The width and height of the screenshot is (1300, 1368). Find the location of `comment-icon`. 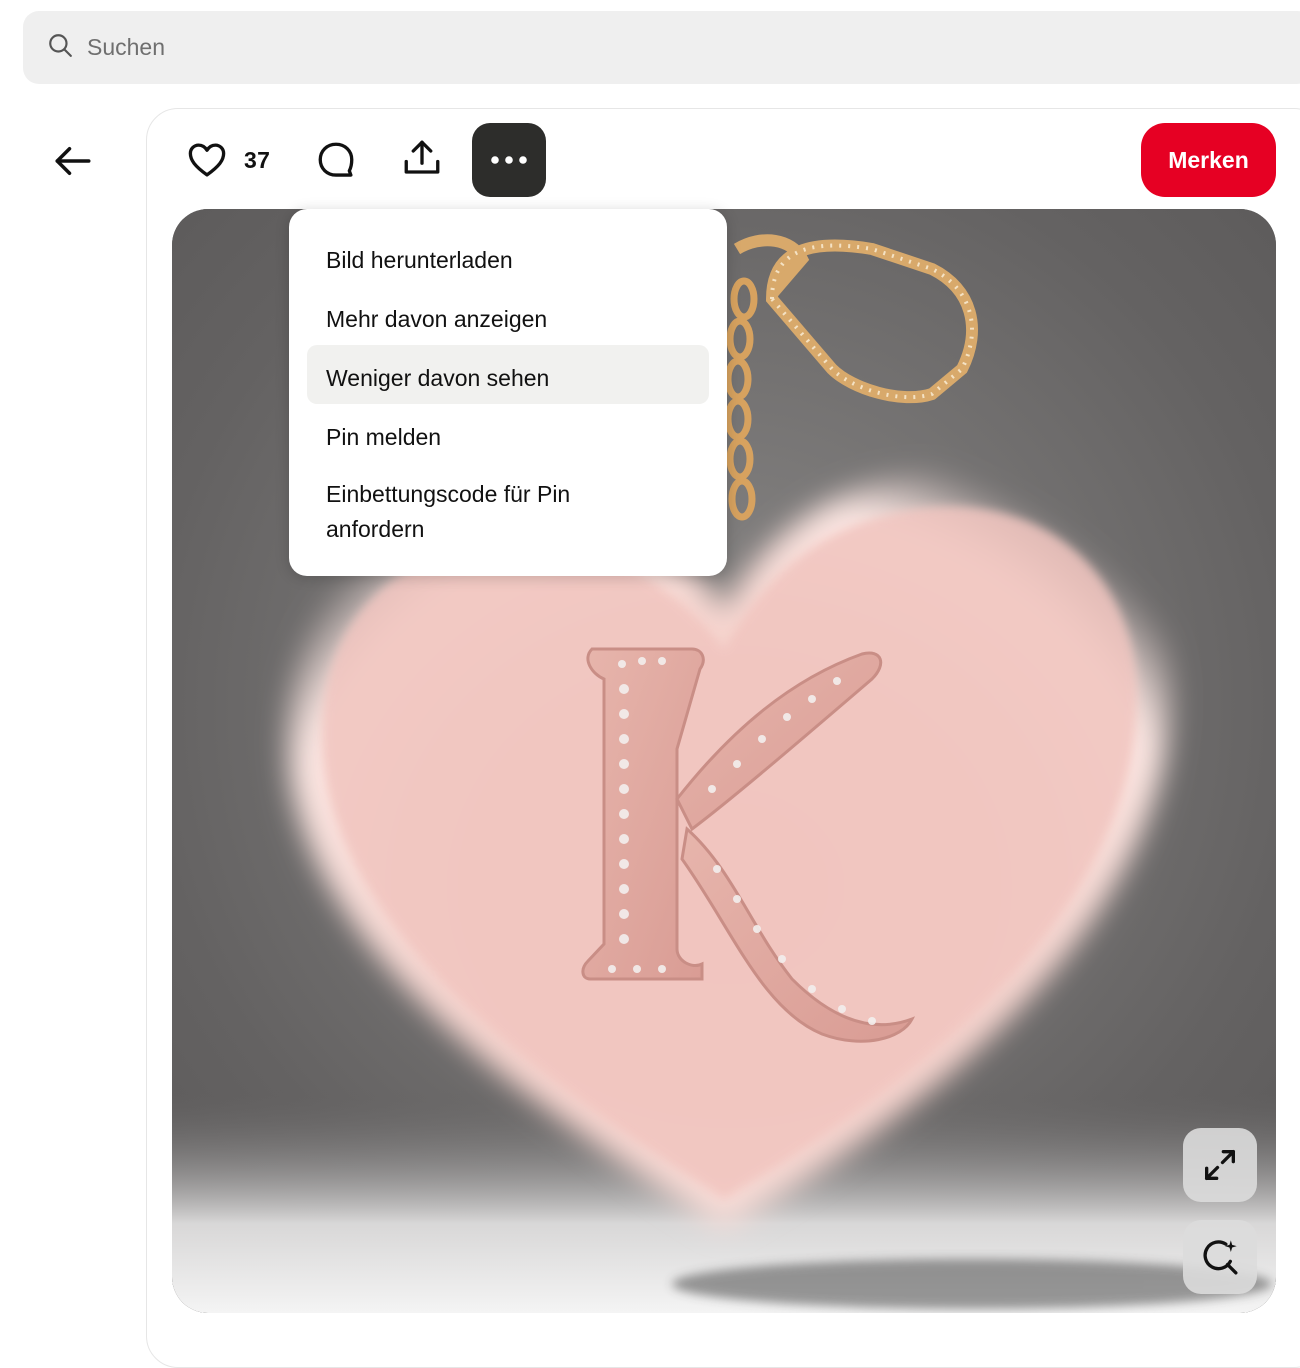

comment-icon is located at coordinates (336, 159).